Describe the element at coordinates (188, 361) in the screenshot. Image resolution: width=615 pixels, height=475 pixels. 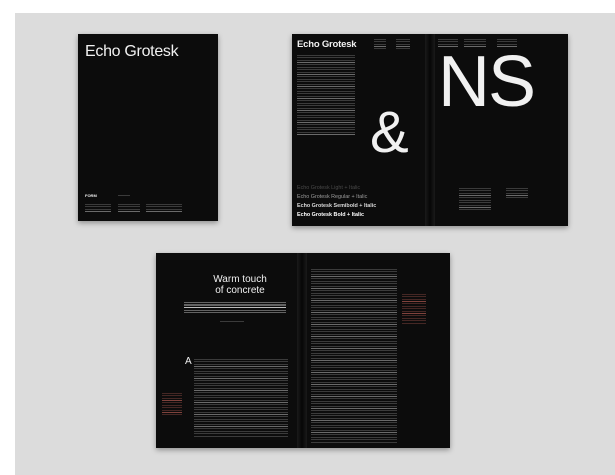
I see `drop-cap: A` at that location.